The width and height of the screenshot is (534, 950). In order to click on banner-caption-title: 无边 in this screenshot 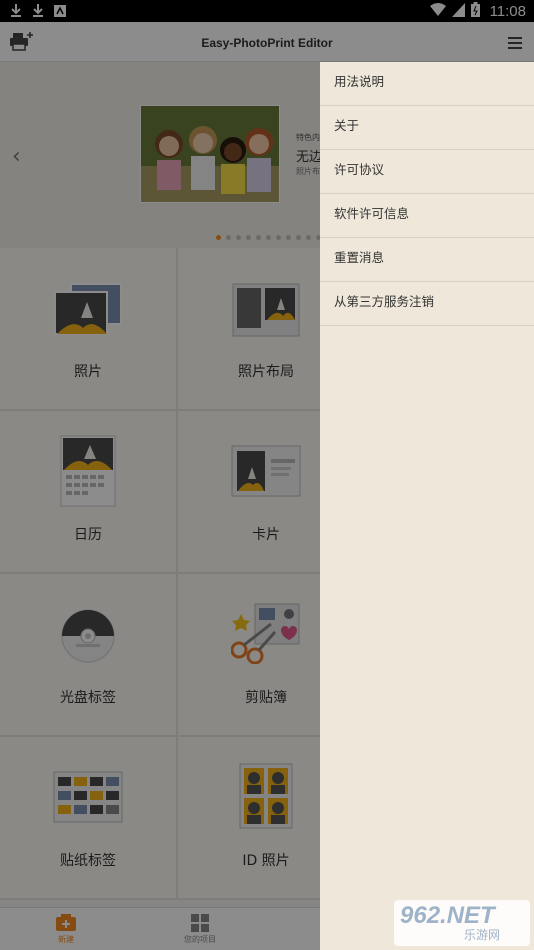, I will do `click(309, 157)`.